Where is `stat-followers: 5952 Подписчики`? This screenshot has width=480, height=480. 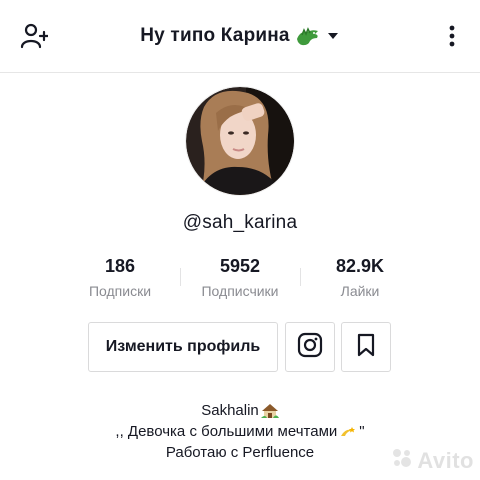
stat-followers: 5952 Подписчики is located at coordinates (240, 276).